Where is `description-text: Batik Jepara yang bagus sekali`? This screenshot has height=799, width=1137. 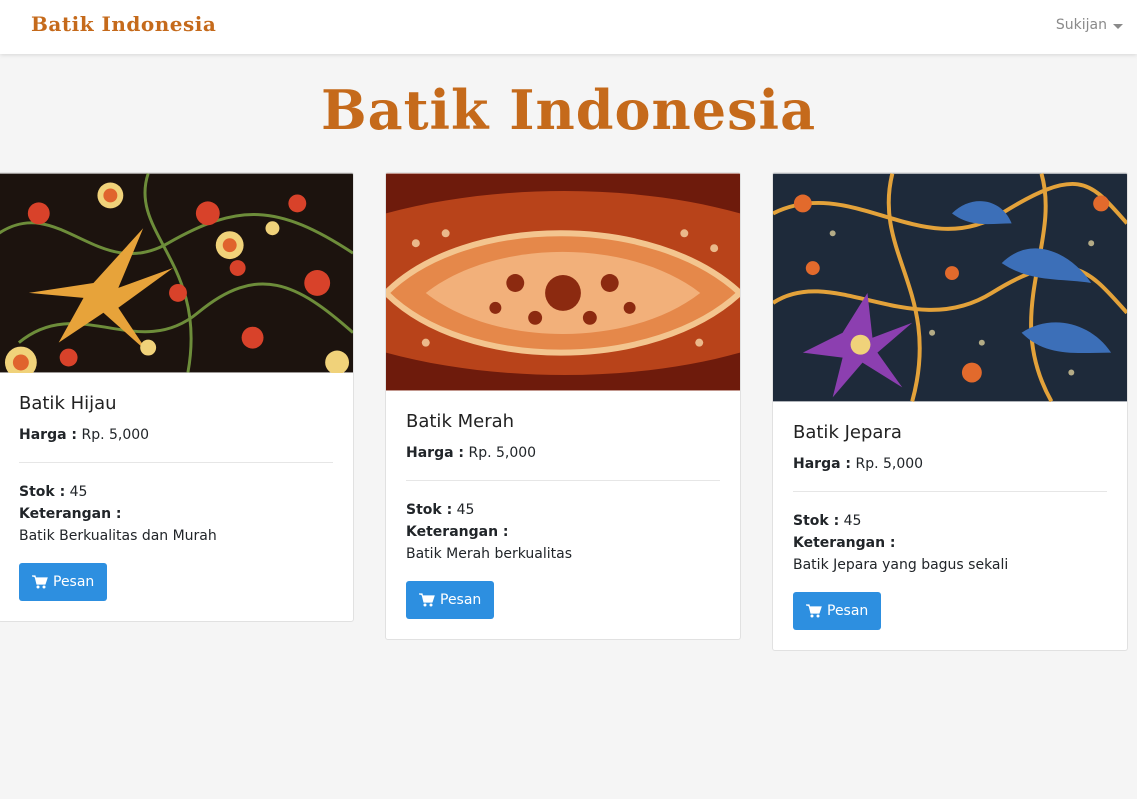 description-text: Batik Jepara yang bagus sekali is located at coordinates (901, 565).